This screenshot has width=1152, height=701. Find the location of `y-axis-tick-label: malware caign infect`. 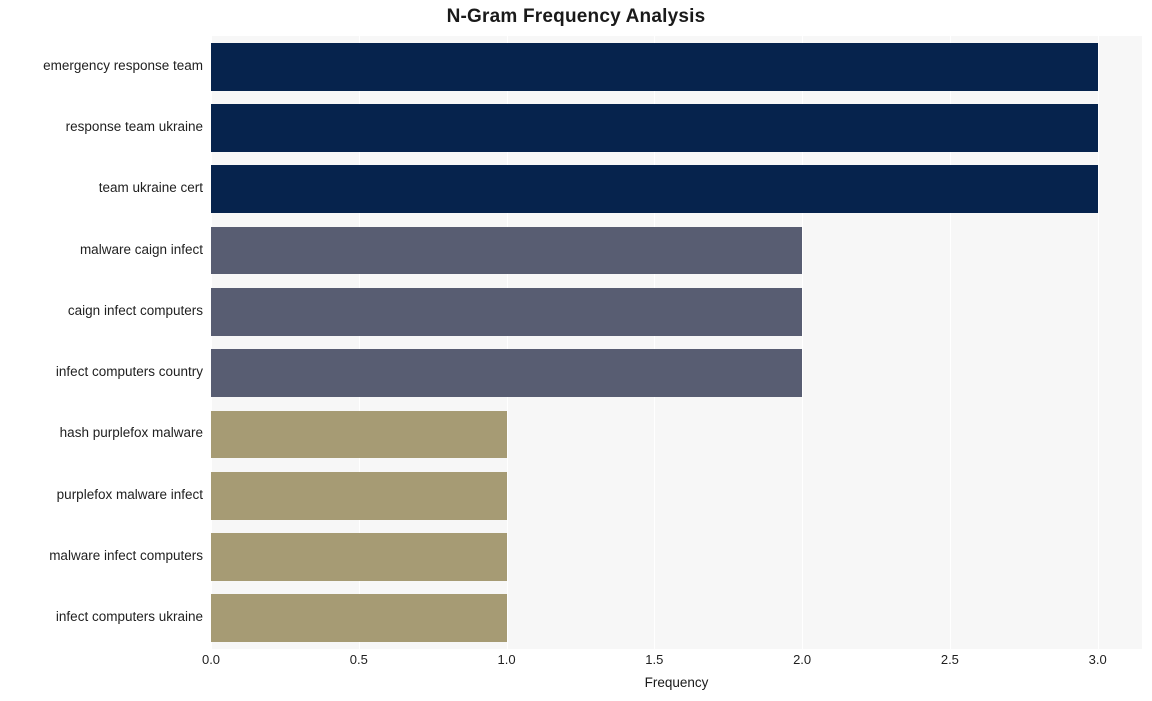

y-axis-tick-label: malware caign infect is located at coordinates (141, 249).